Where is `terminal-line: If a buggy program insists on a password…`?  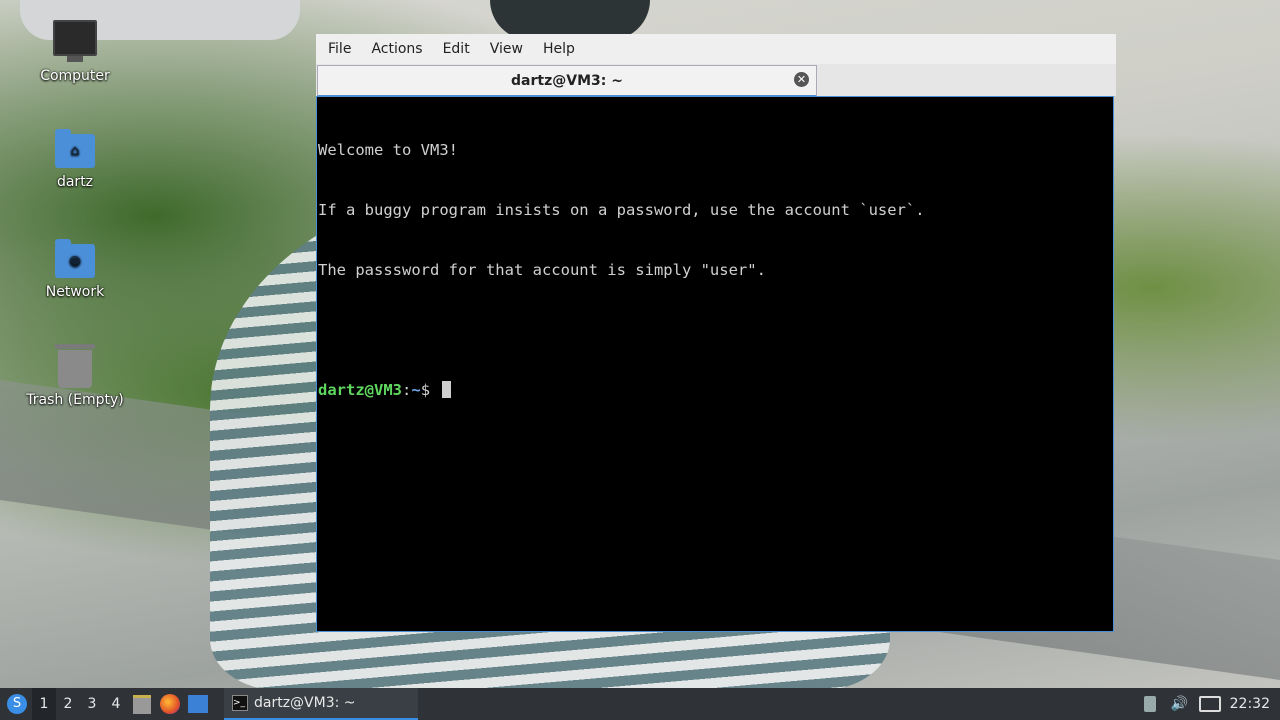 terminal-line: If a buggy program insists on a password… is located at coordinates (621, 210).